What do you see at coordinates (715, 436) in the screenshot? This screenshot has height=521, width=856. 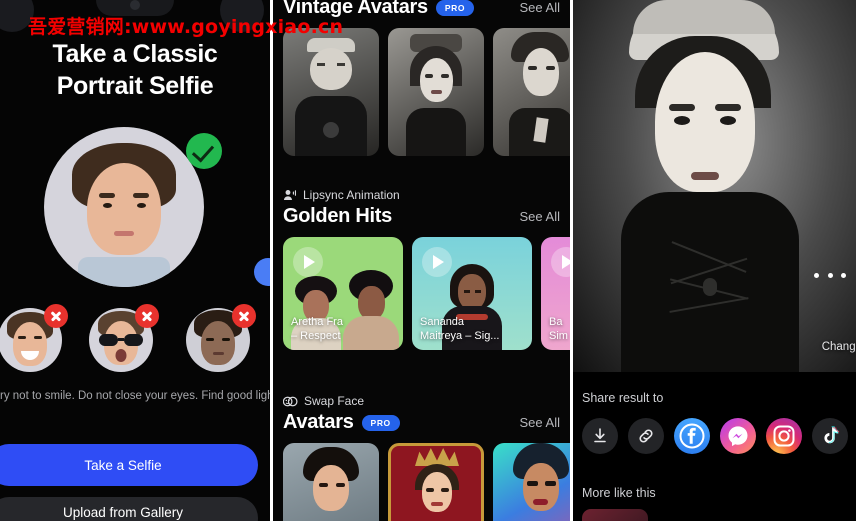 I see `share-targets-row` at bounding box center [715, 436].